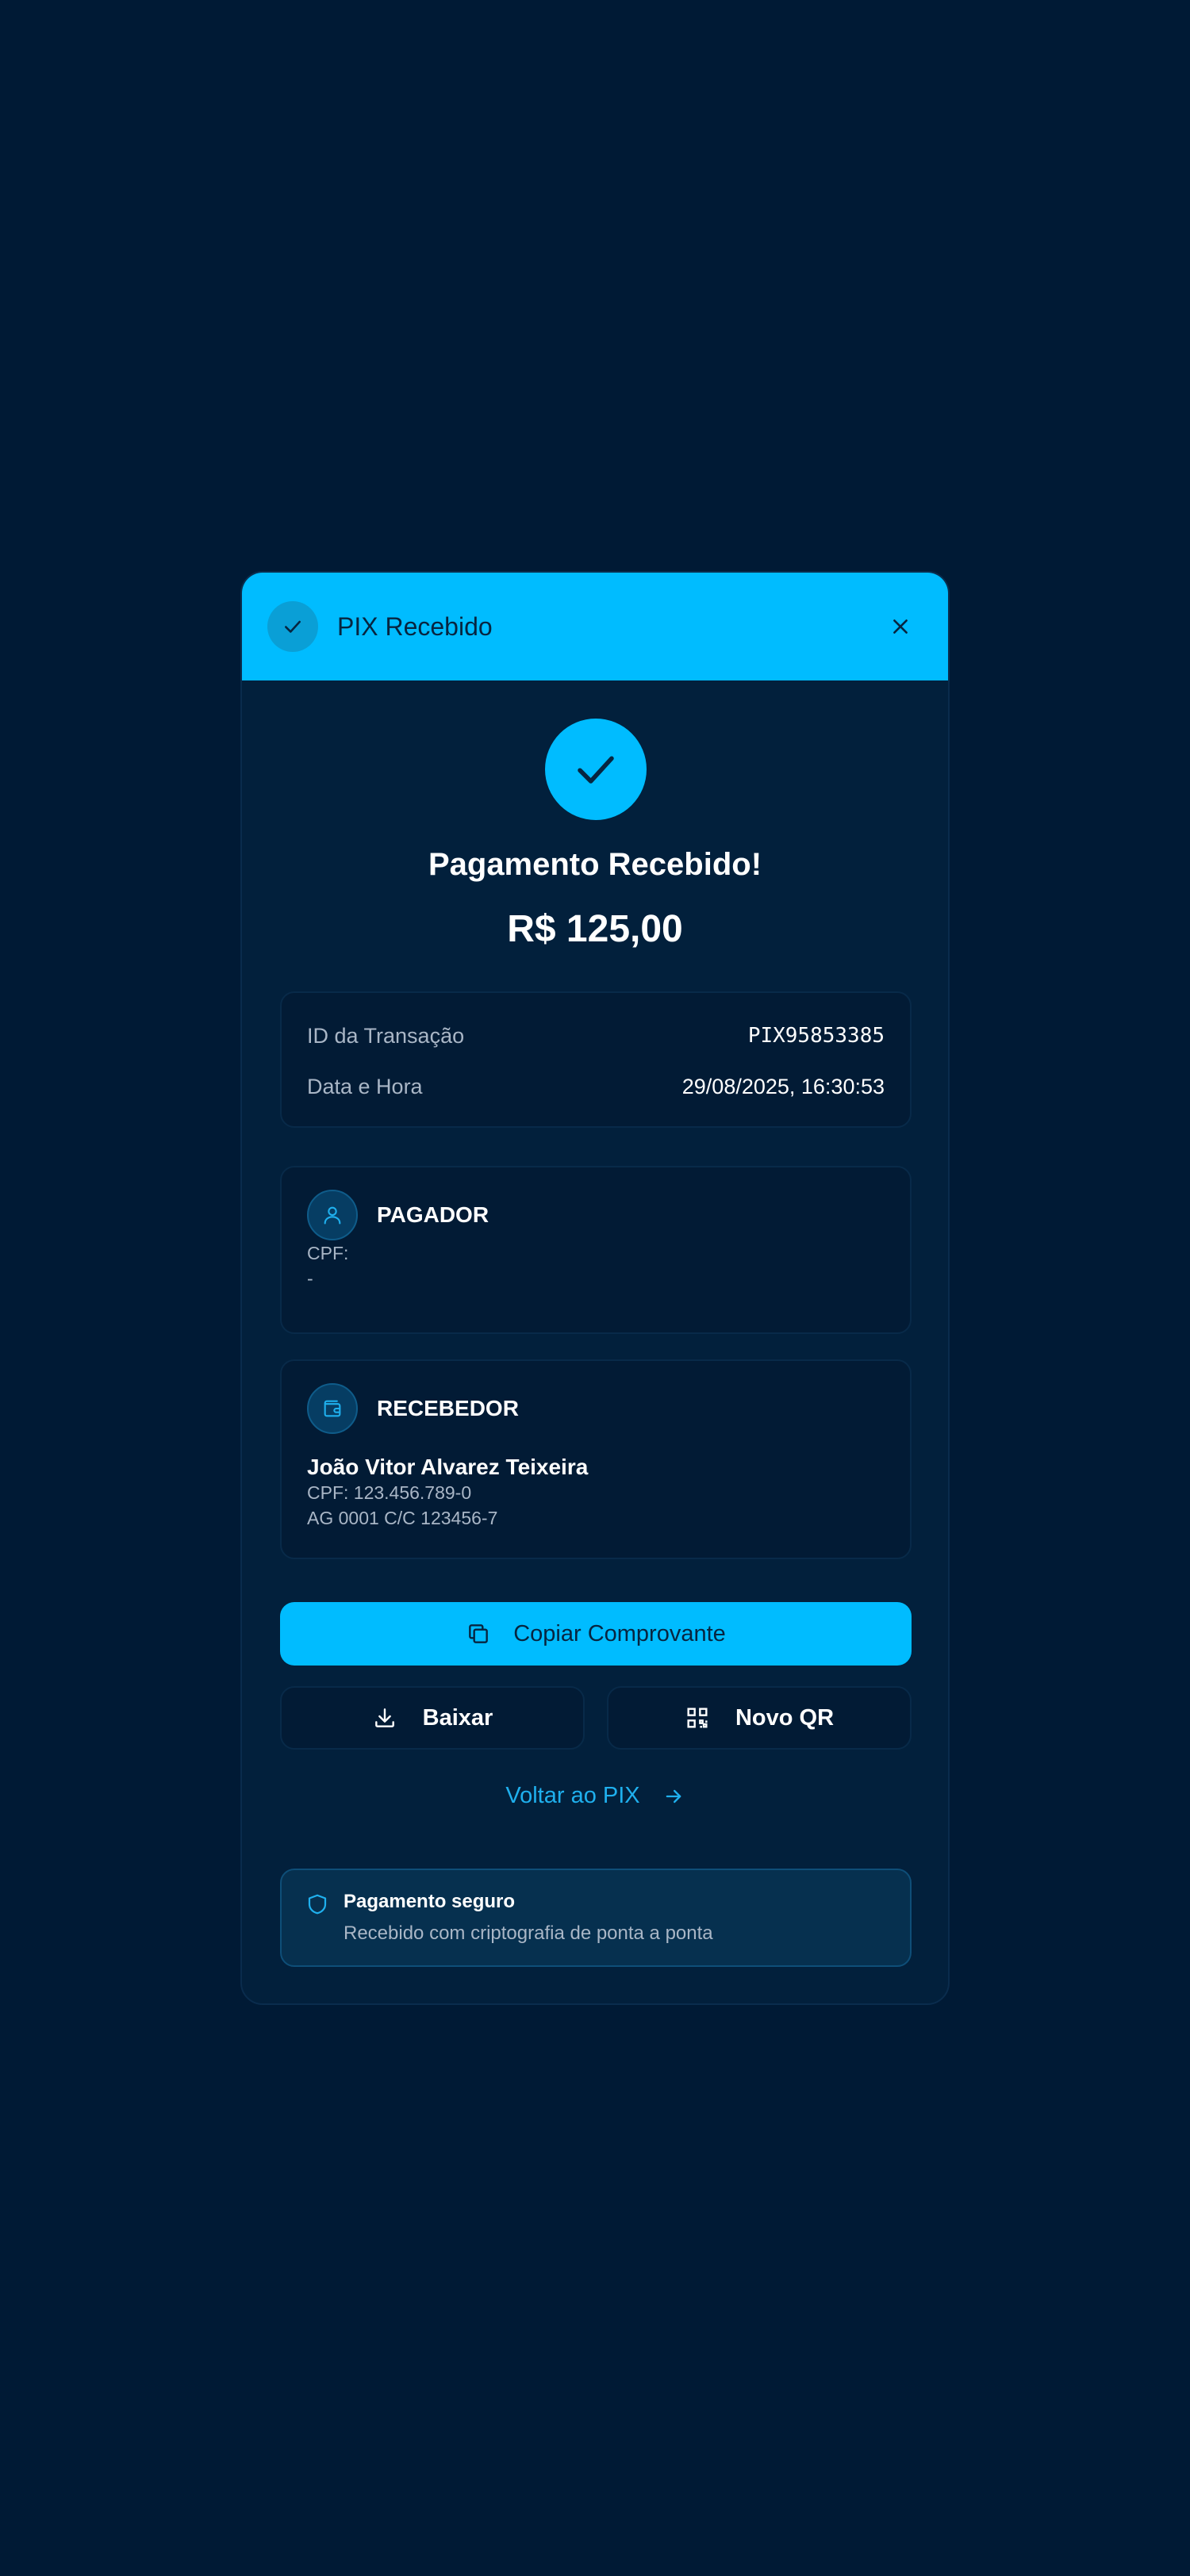  I want to click on payer-title: PAGADOR, so click(433, 1214).